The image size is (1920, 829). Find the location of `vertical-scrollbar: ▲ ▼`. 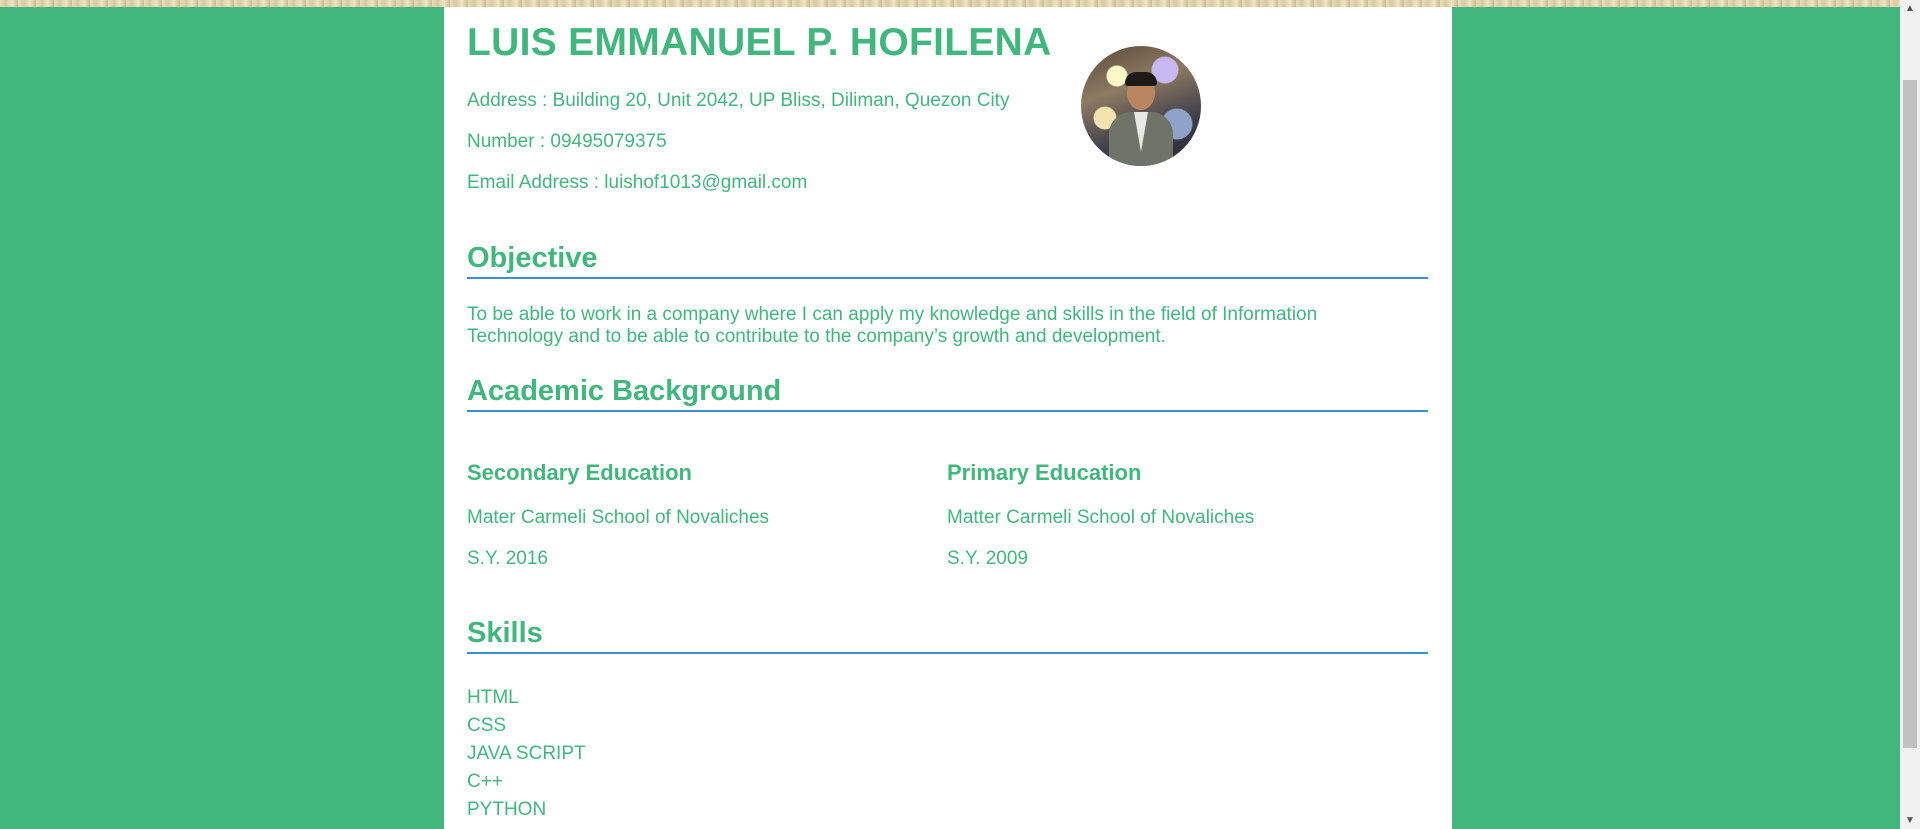

vertical-scrollbar: ▲ ▼ is located at coordinates (1910, 414).